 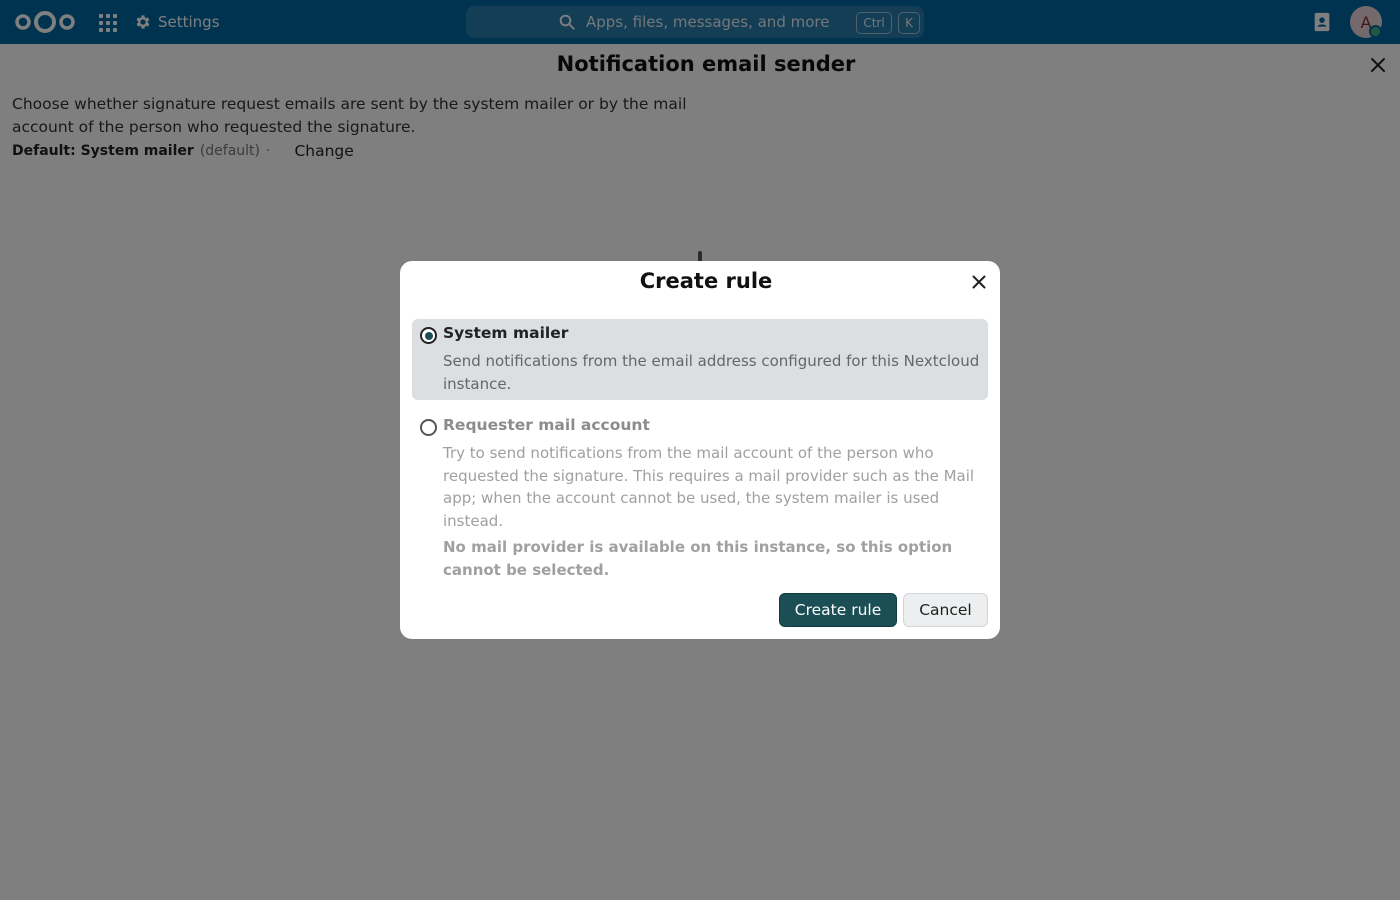 I want to click on radio-requester-mail-account, so click(x=428, y=427).